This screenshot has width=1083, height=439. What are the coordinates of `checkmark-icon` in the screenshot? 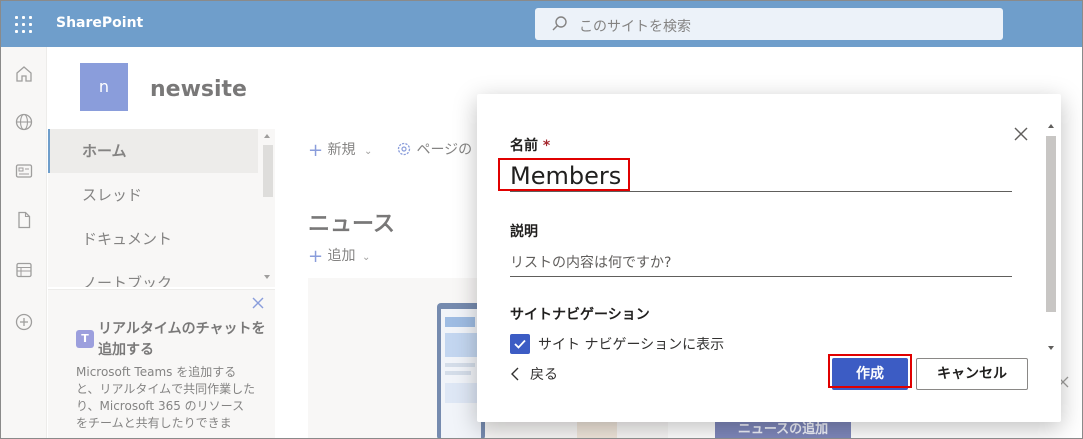 It's located at (520, 344).